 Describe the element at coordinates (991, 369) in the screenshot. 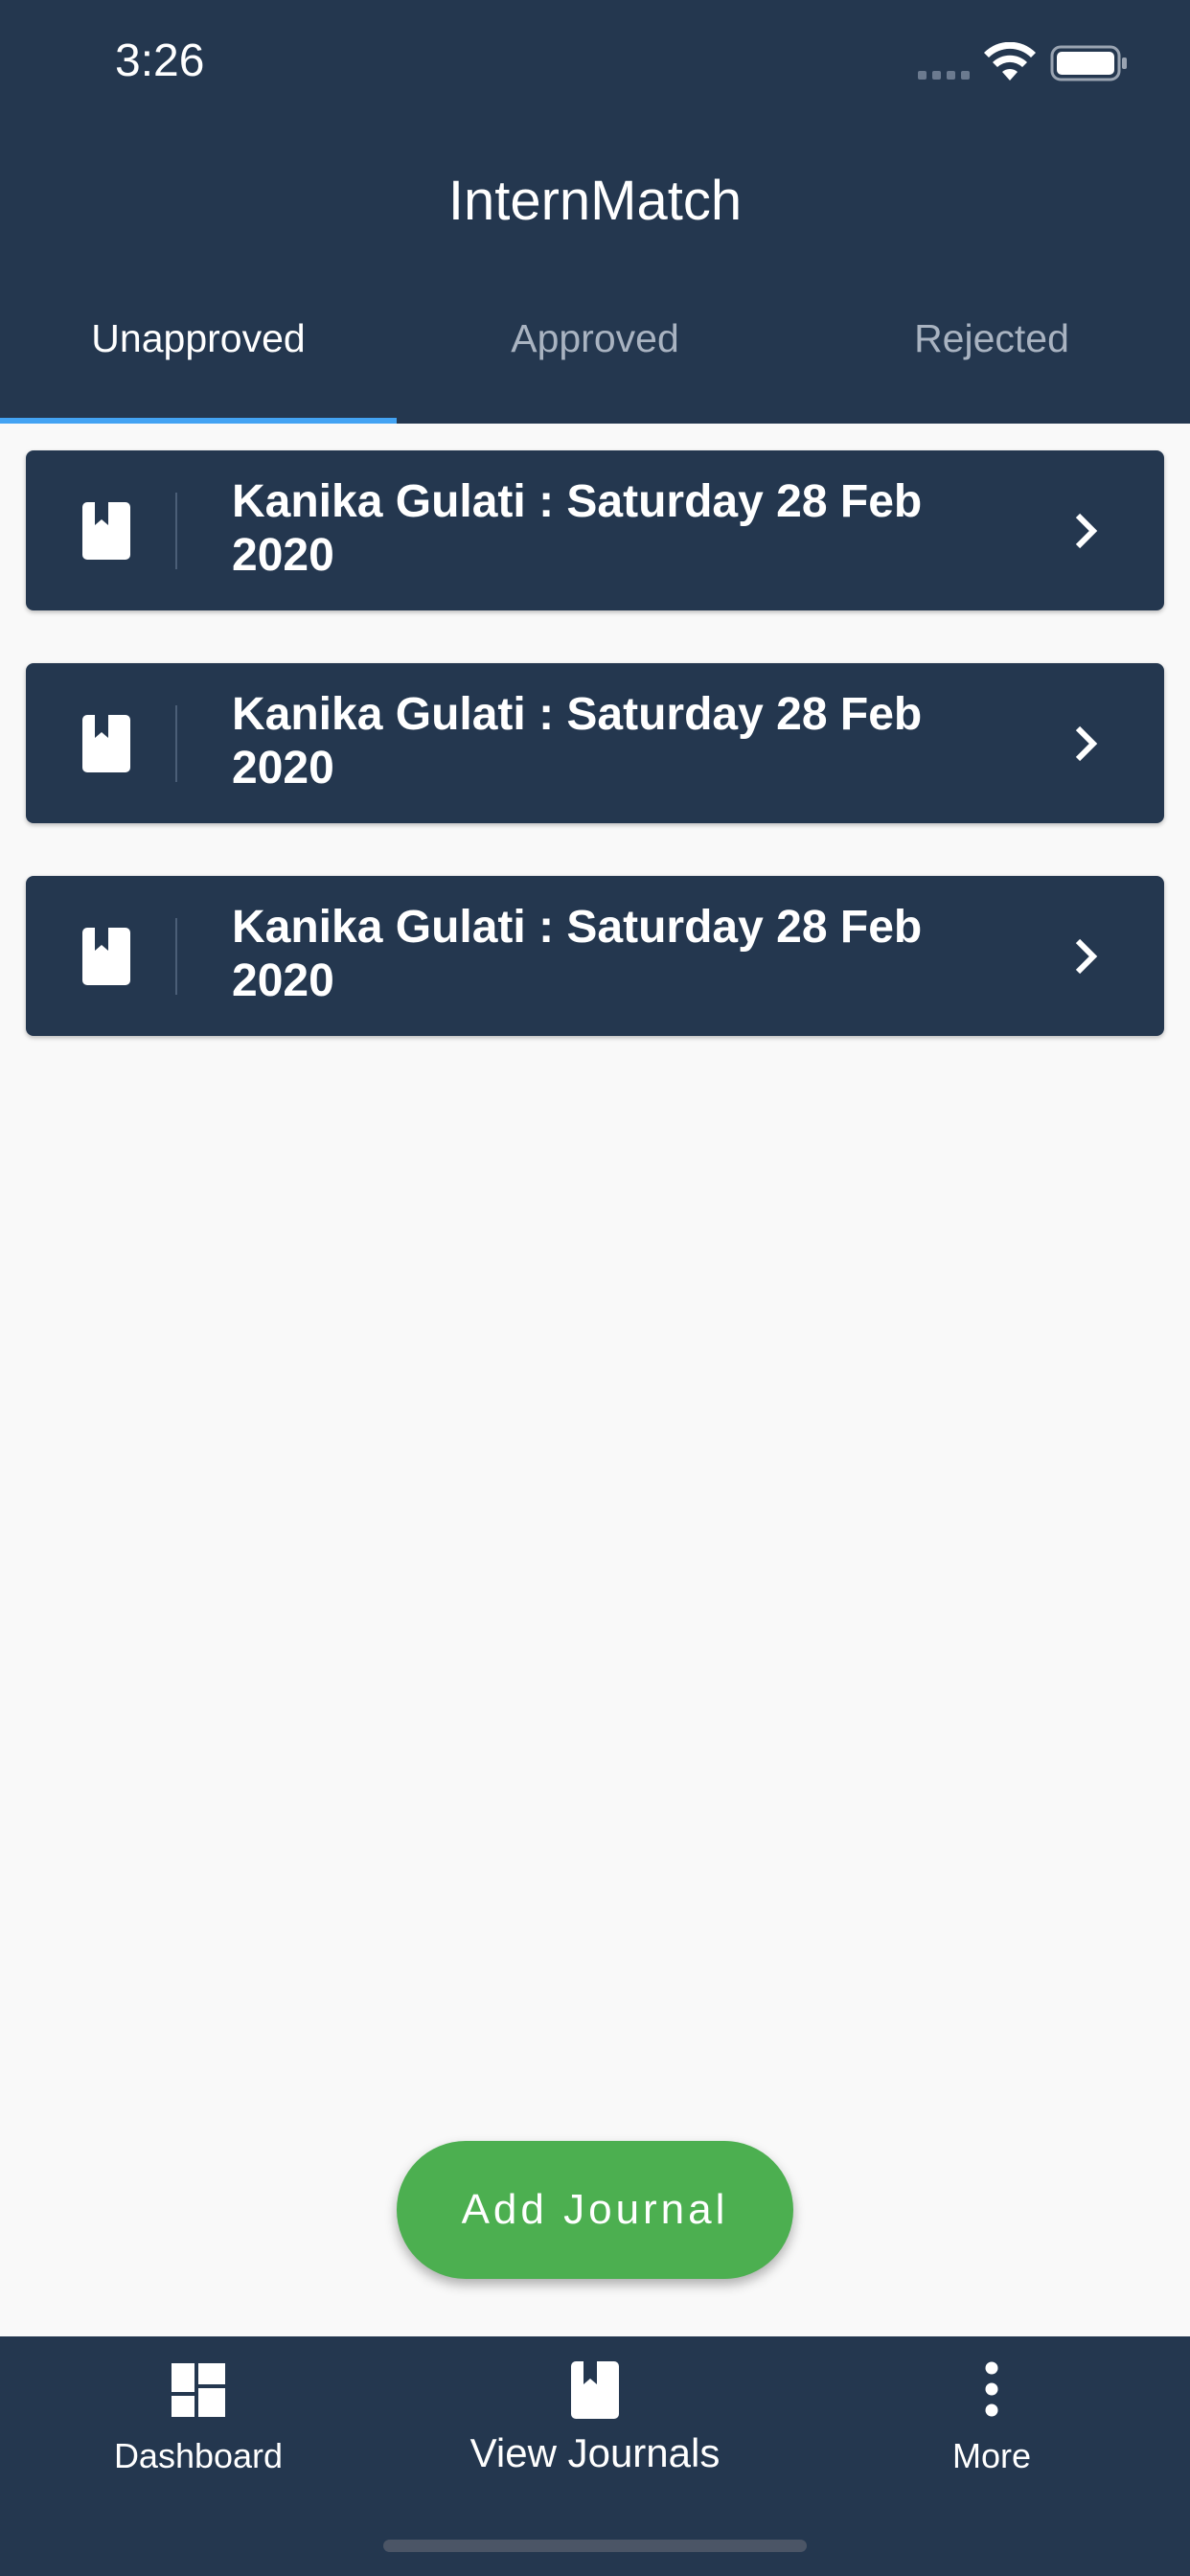

I see `tab-rejected: Rejected` at that location.